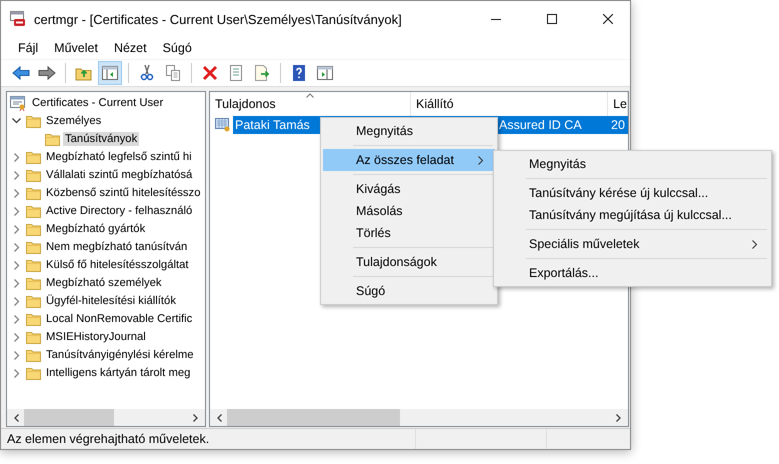  What do you see at coordinates (540, 125) in the screenshot?
I see `table-cell: Assured ID CA` at bounding box center [540, 125].